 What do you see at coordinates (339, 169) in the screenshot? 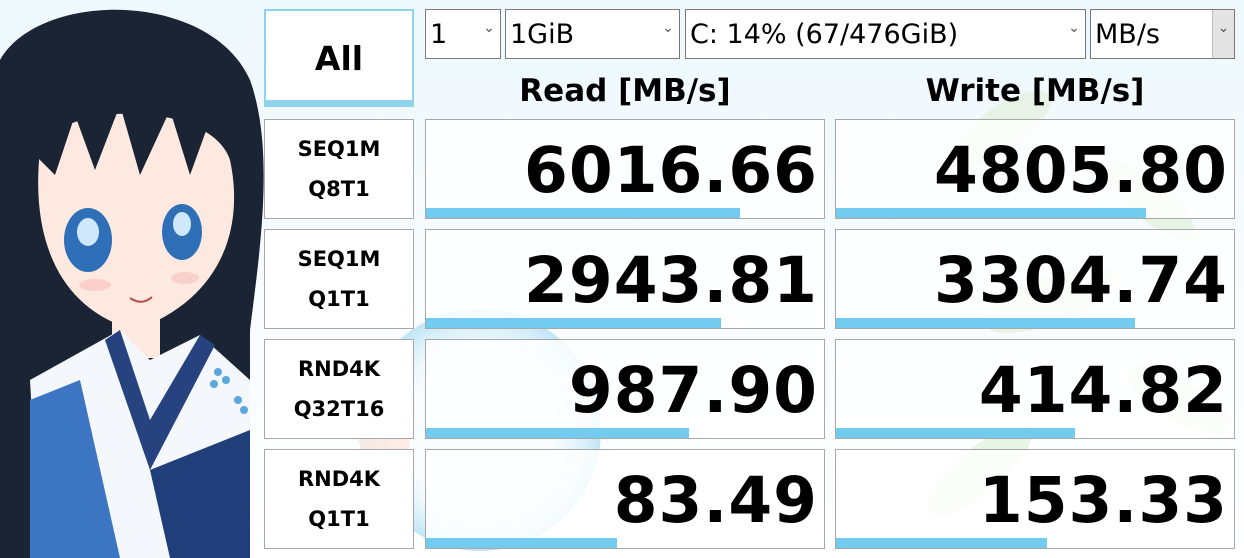
I see `test-button-seq1m-q8t1: SEQ1M Q8T1` at bounding box center [339, 169].